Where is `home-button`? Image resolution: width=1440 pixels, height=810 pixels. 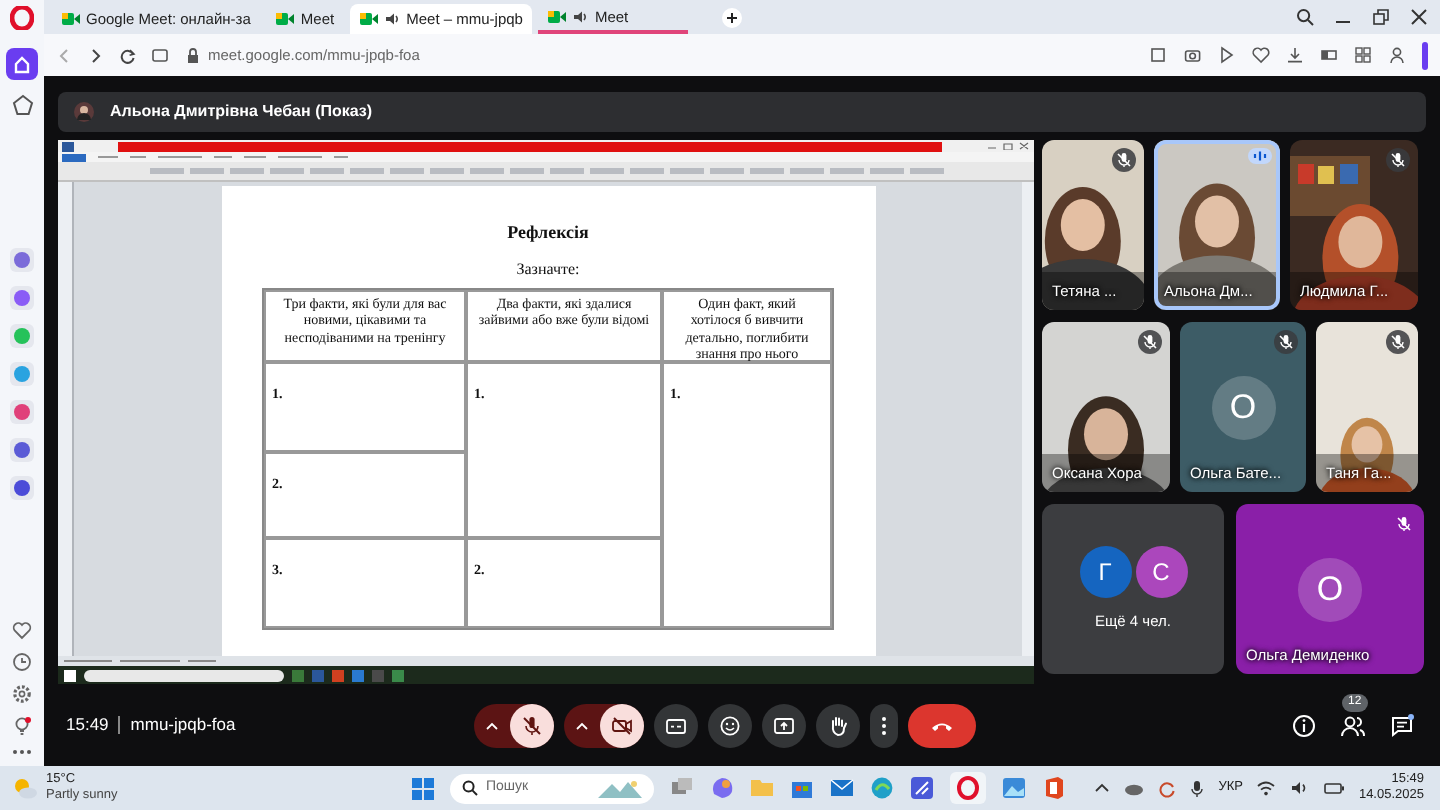 home-button is located at coordinates (22, 64).